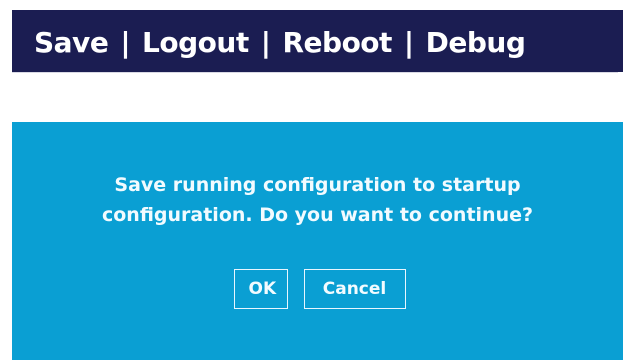 The width and height of the screenshot is (623, 360). Describe the element at coordinates (260, 289) in the screenshot. I see `ok-button: OK` at that location.